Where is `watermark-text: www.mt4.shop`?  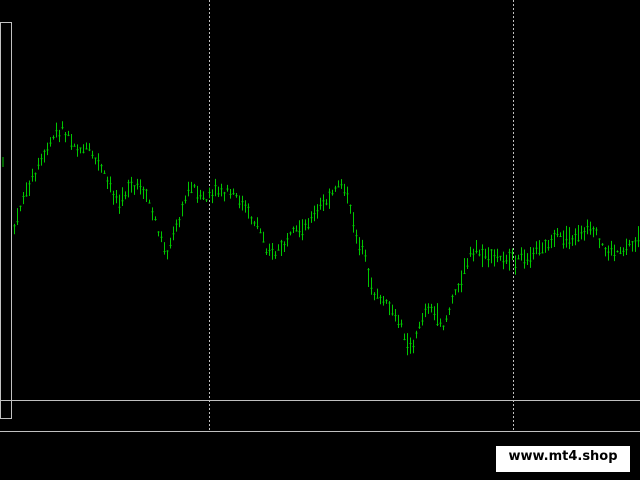 watermark-text: www.mt4.shop is located at coordinates (563, 456).